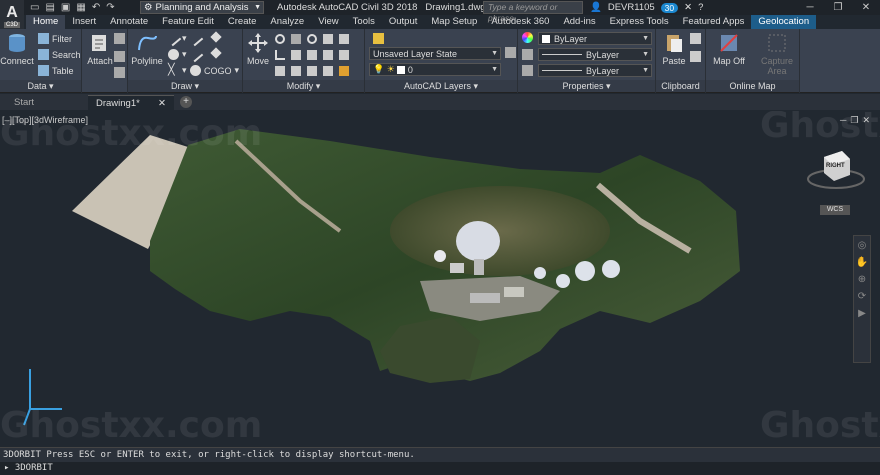 This screenshot has width=880, height=475. What do you see at coordinates (729, 49) in the screenshot?
I see `map-off-button: Map Off` at bounding box center [729, 49].